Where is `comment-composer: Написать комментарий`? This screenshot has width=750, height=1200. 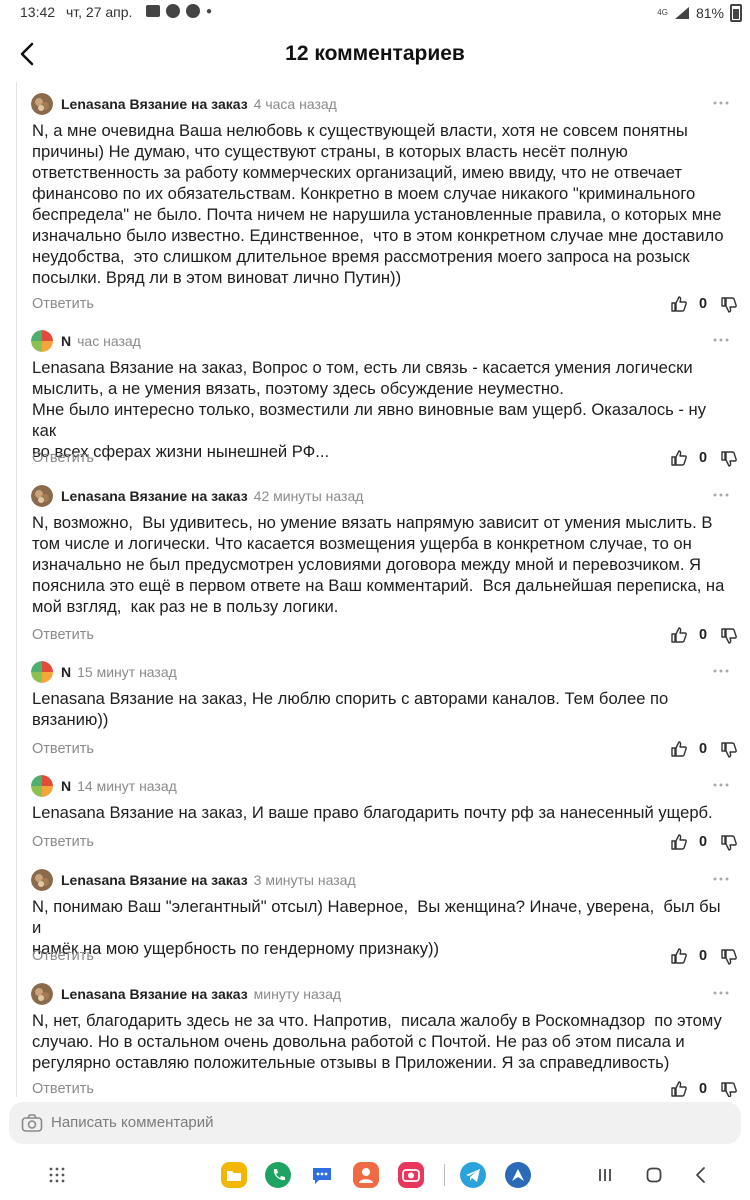
comment-composer: Написать комментарий is located at coordinates (375, 1123).